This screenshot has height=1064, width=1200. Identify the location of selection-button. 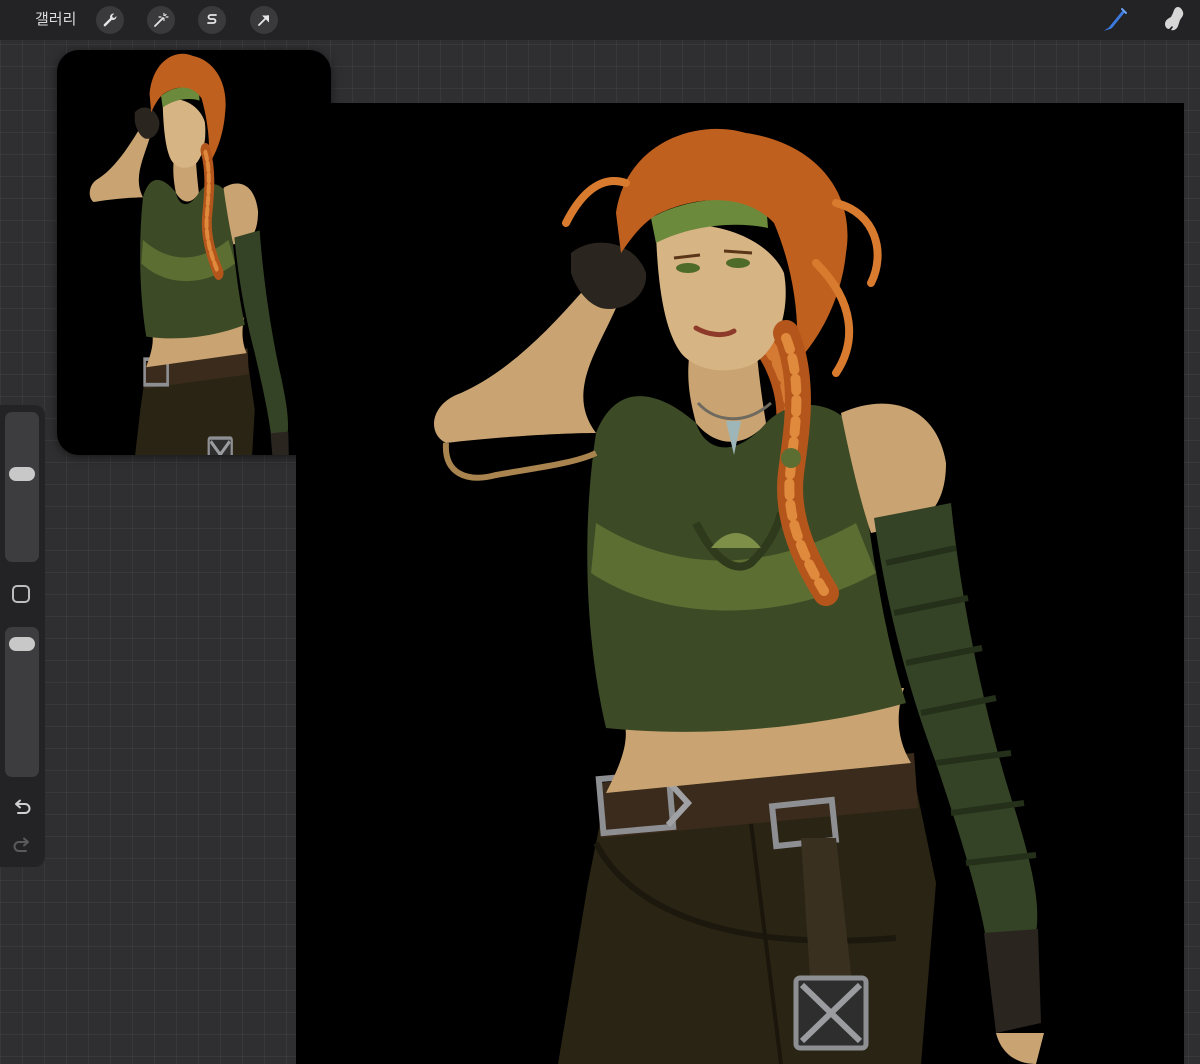
(212, 20).